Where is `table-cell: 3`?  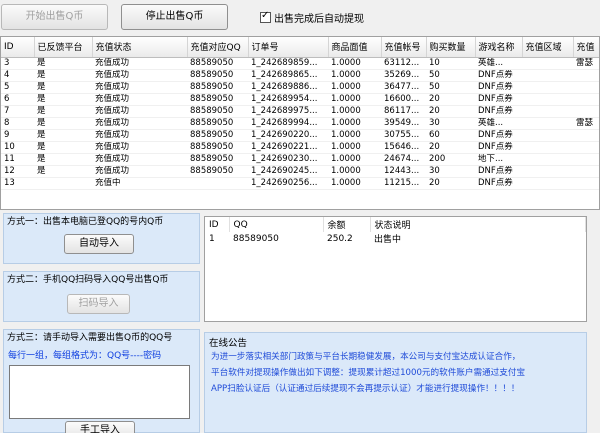 table-cell: 3 is located at coordinates (17, 63).